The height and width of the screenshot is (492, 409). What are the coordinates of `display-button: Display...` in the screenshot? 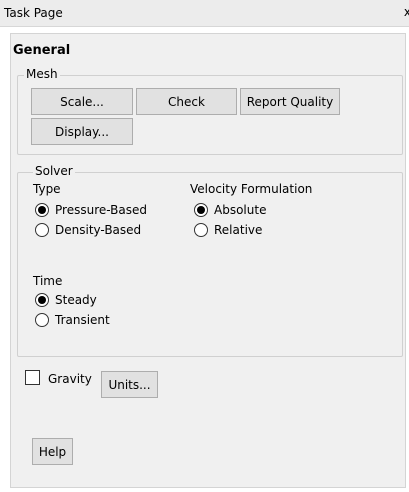 It's located at (82, 131).